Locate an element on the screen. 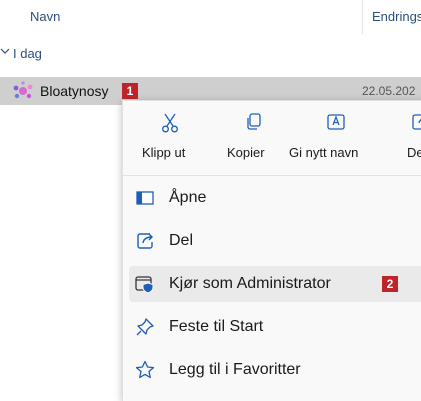  star-icon is located at coordinates (145, 370).